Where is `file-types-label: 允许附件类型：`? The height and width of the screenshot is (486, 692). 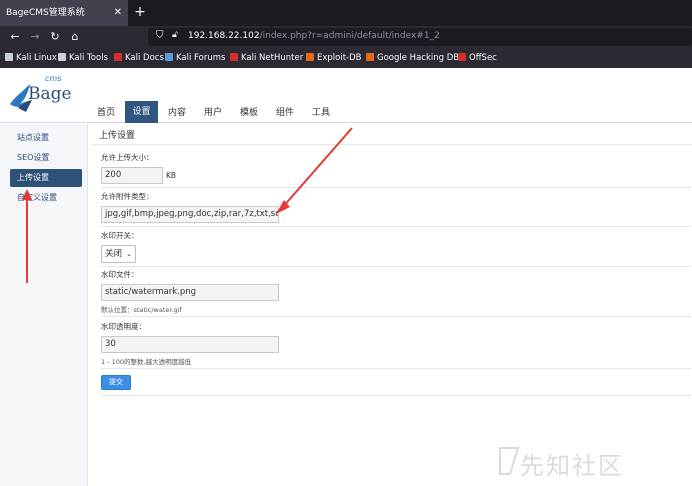
file-types-label: 允许附件类型： is located at coordinates (127, 196).